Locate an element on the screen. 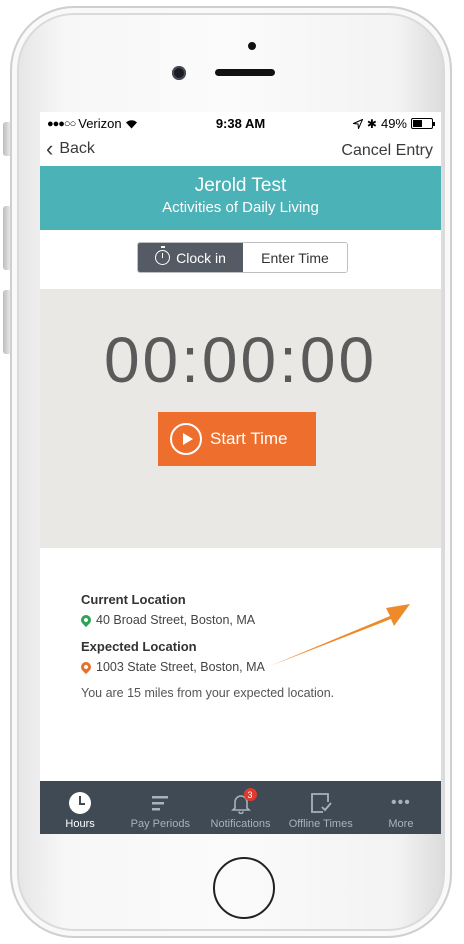 The height and width of the screenshot is (944, 464). enter-time-label: Enter Time is located at coordinates (295, 257).